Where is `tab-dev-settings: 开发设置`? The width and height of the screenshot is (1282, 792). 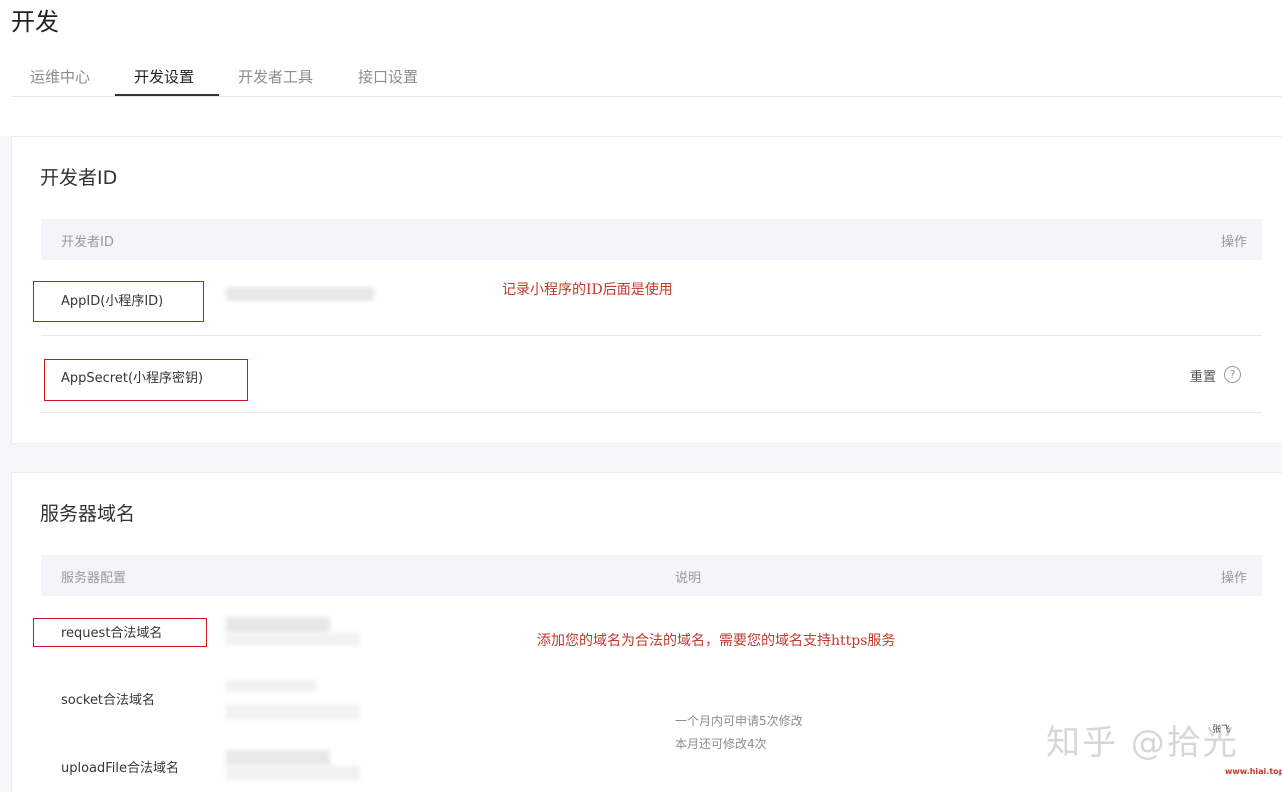
tab-dev-settings: 开发设置 is located at coordinates (164, 76).